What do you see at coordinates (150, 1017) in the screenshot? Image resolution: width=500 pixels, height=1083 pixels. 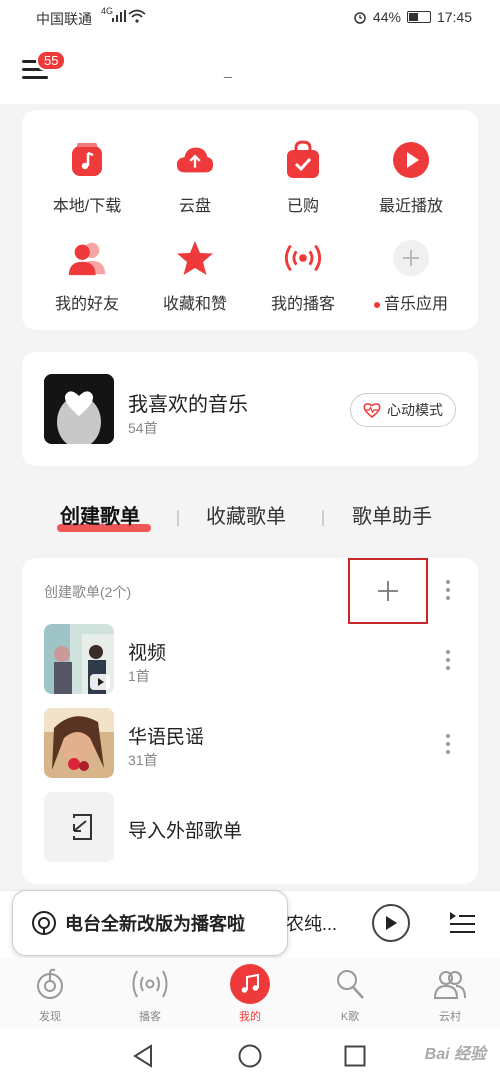 I see `nav-label: 播客` at bounding box center [150, 1017].